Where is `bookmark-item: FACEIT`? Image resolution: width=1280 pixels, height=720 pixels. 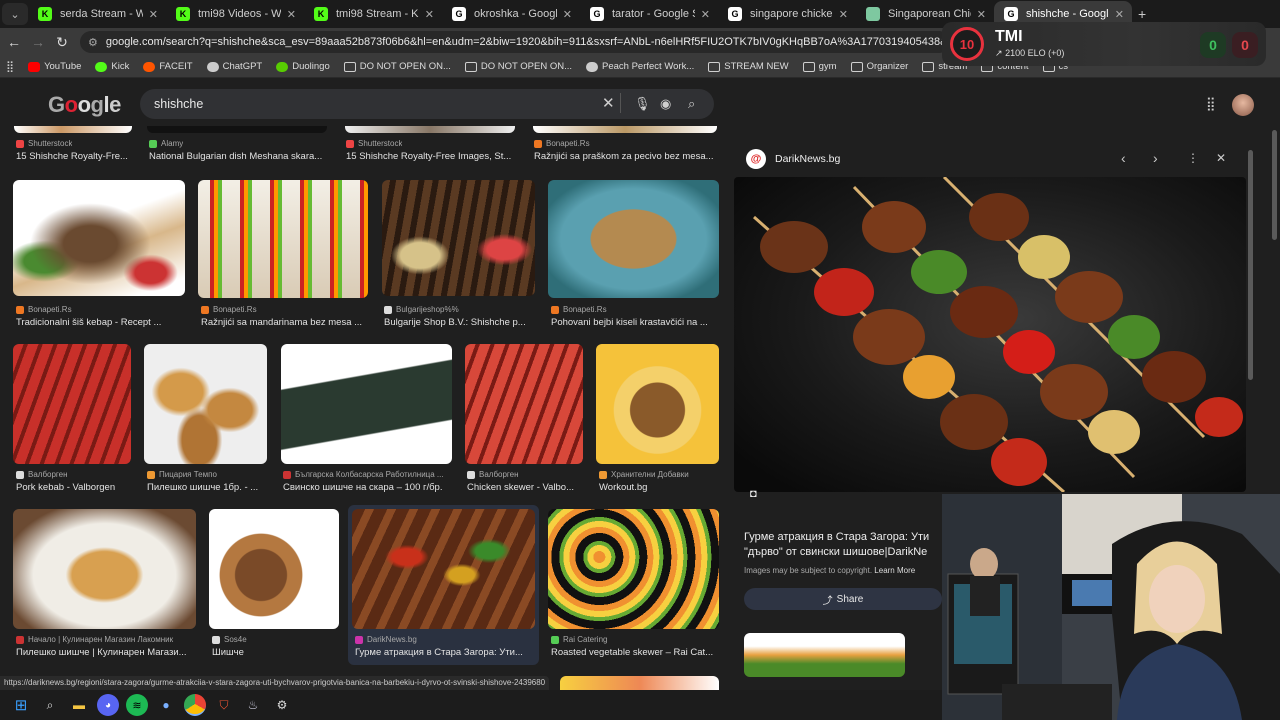 bookmark-item: FACEIT is located at coordinates (168, 66).